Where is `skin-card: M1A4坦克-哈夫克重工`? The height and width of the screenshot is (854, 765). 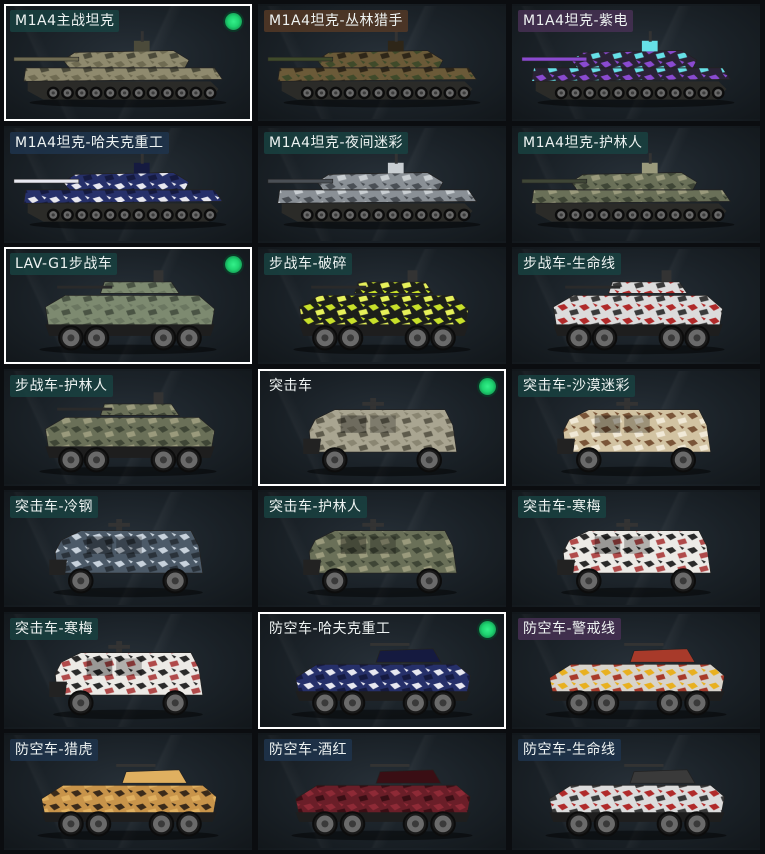
skin-card: M1A4坦克-哈夫克重工 is located at coordinates (128, 184).